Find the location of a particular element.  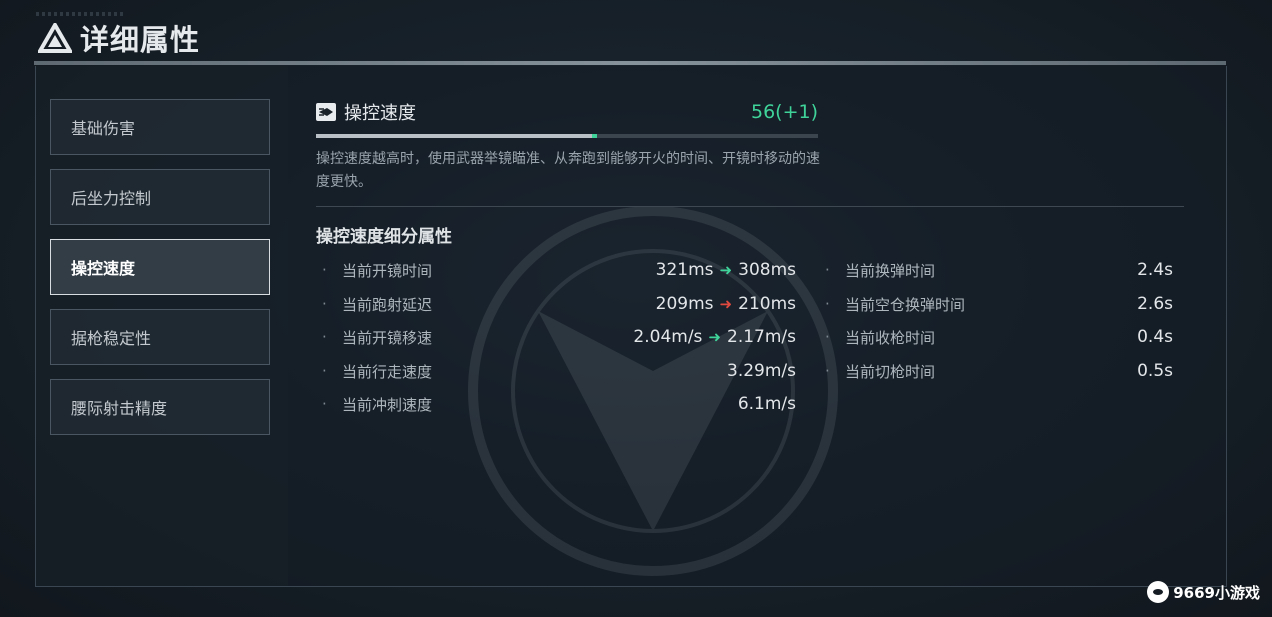

attr-value: 6.1m/s is located at coordinates (766, 404).